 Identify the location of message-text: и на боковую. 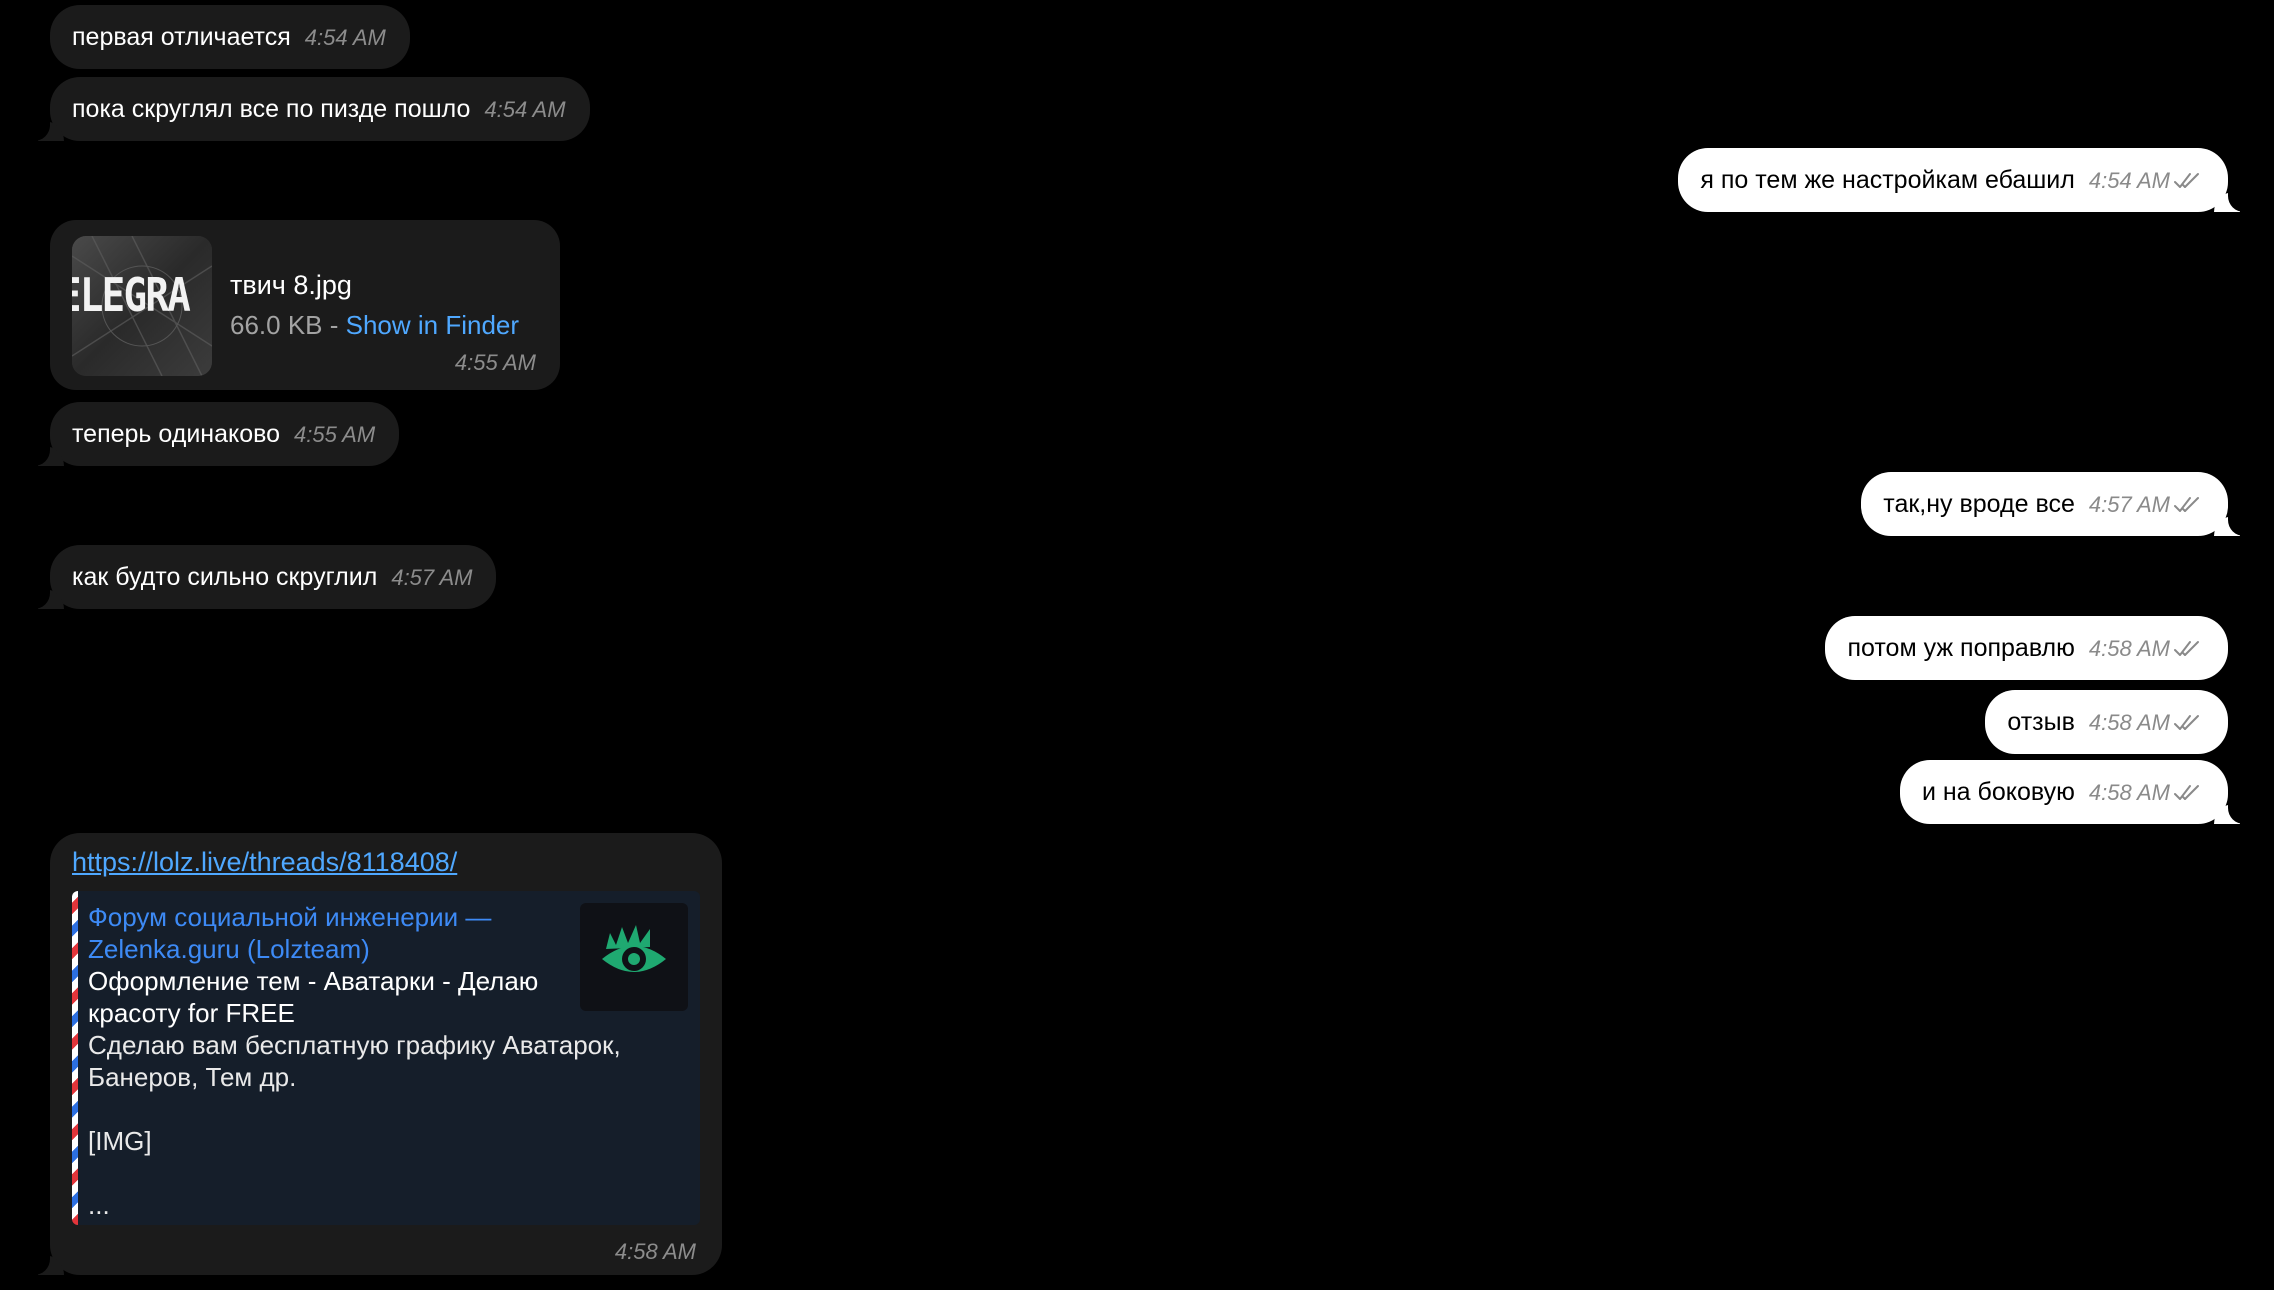
(1998, 792).